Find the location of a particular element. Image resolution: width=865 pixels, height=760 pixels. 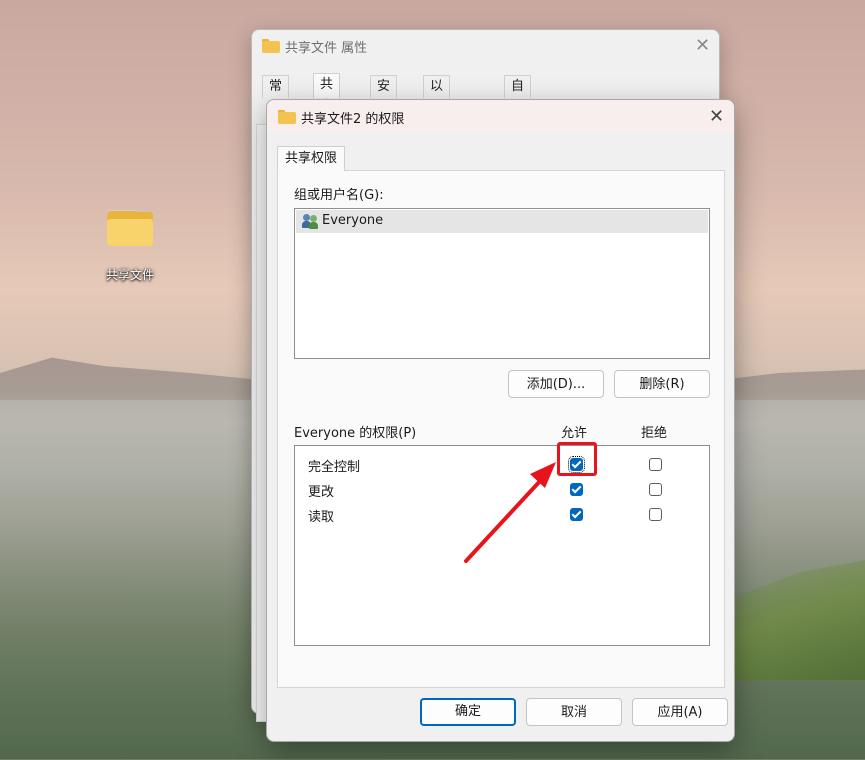

allow-change-checkbox is located at coordinates (576, 489).